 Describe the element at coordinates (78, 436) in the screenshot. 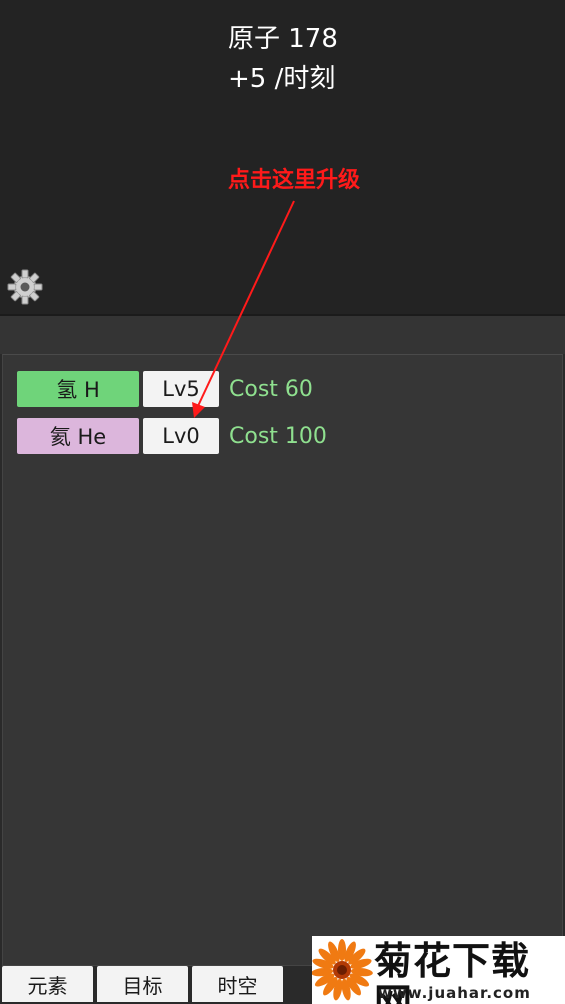

I see `element-button-helium: 氦 He` at that location.